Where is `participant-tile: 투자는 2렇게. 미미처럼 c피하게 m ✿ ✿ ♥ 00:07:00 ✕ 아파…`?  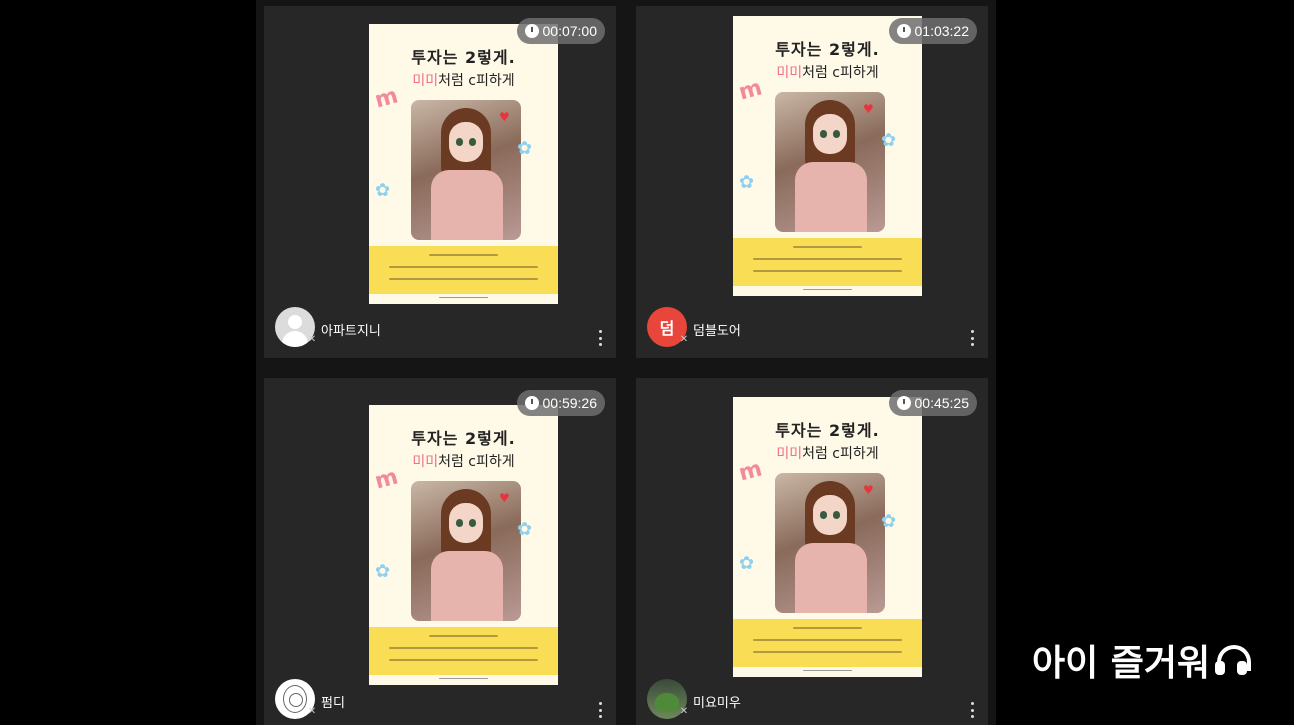 participant-tile: 투자는 2렇게. 미미처럼 c피하게 m ✿ ✿ ♥ 00:07:00 ✕ 아파… is located at coordinates (440, 182).